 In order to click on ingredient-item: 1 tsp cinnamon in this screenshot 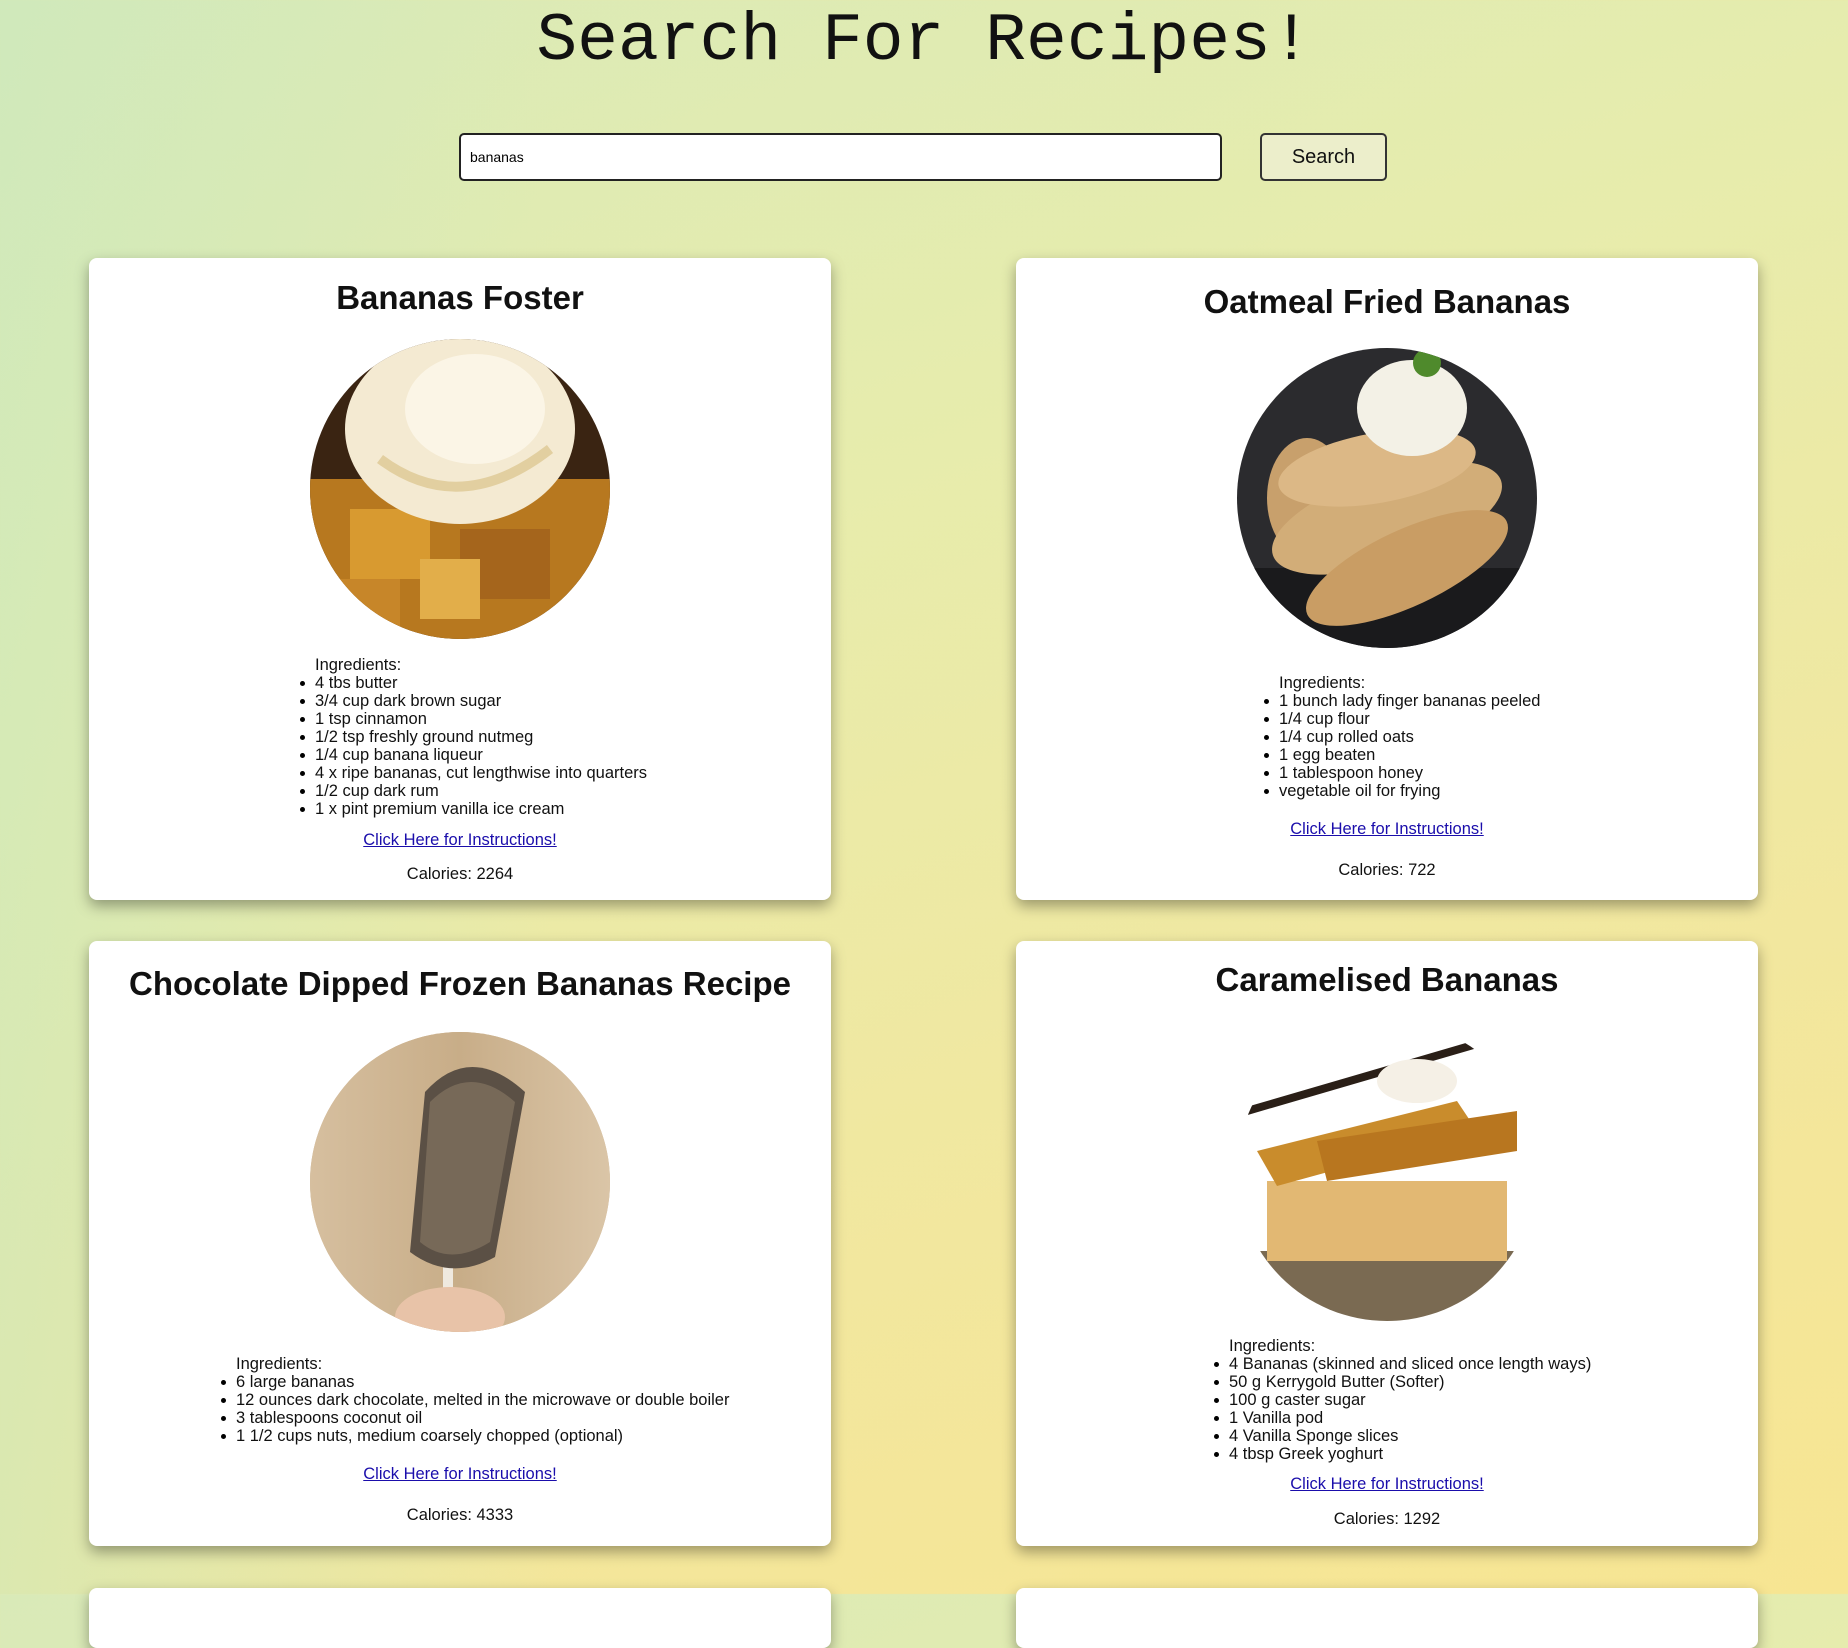, I will do `click(473, 719)`.